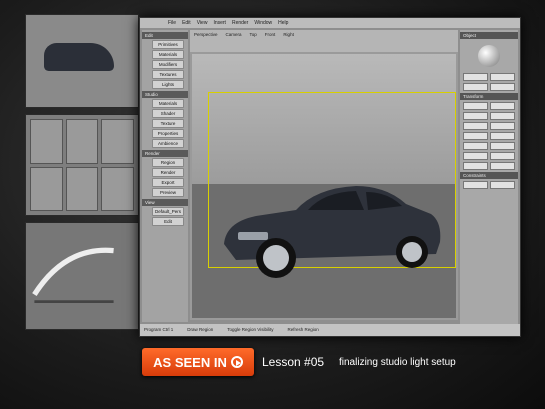  I want to click on car-model, so click(330, 229).